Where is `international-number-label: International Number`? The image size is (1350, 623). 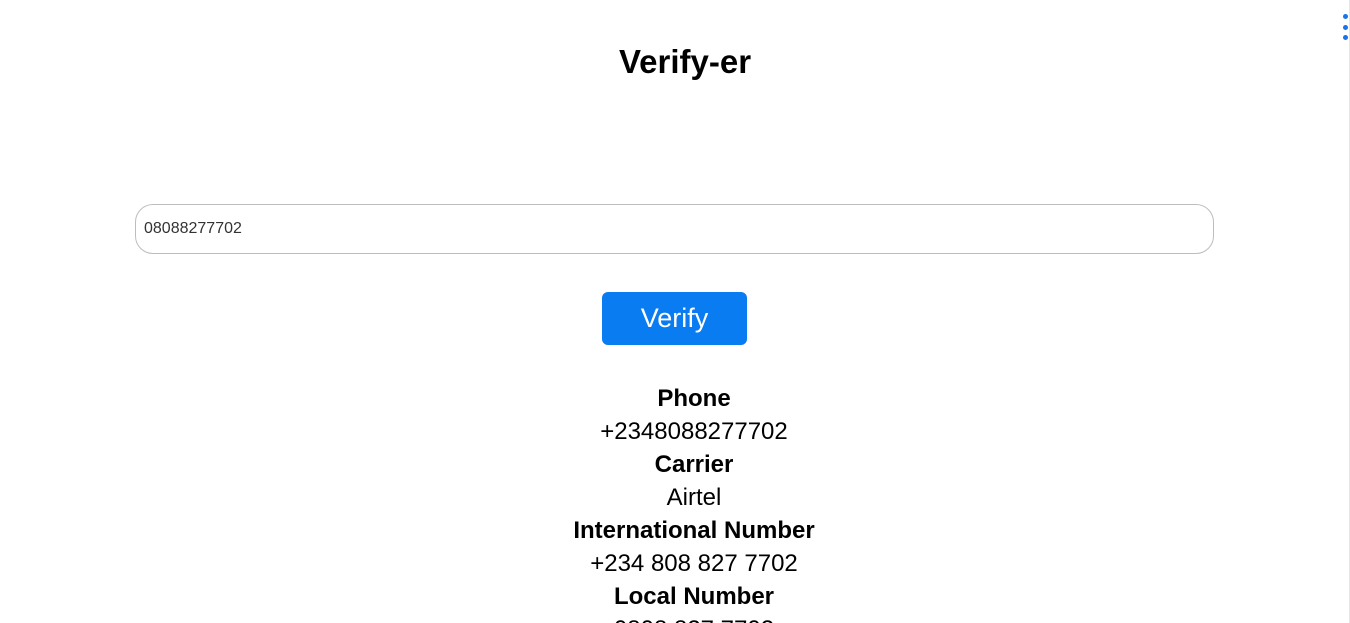 international-number-label: International Number is located at coordinates (694, 530).